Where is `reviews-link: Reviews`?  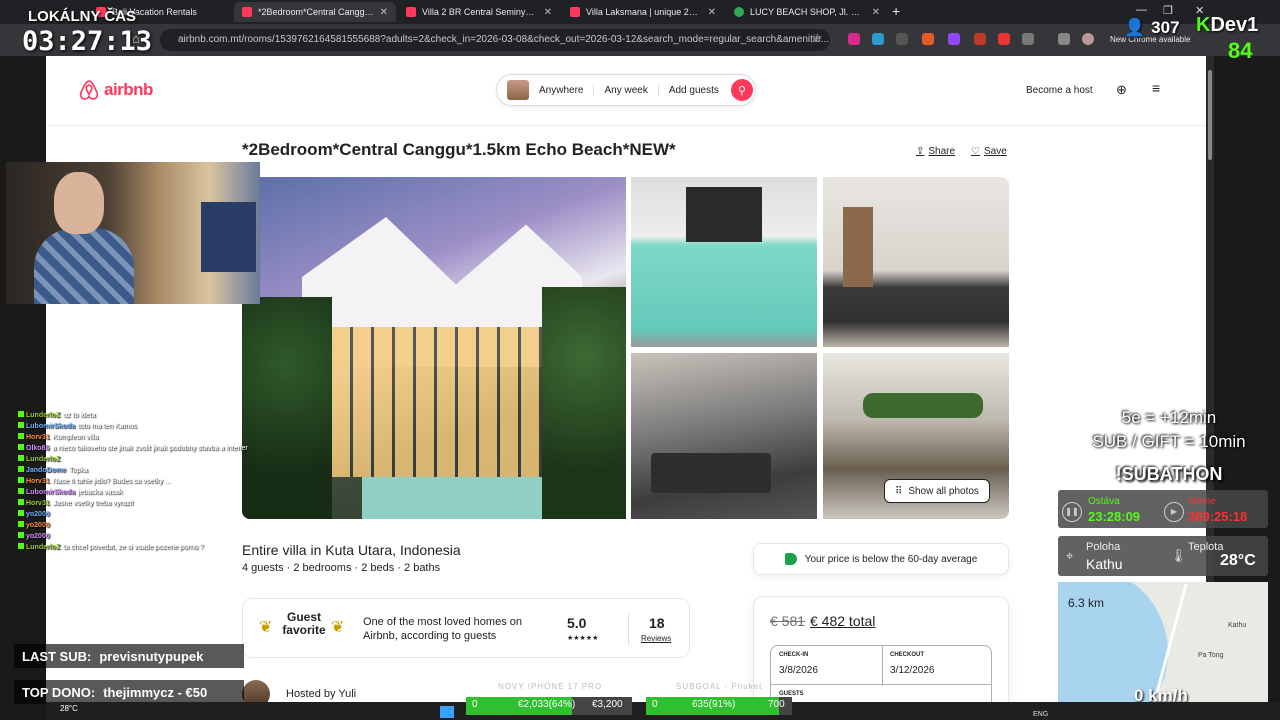 reviews-link: Reviews is located at coordinates (656, 638).